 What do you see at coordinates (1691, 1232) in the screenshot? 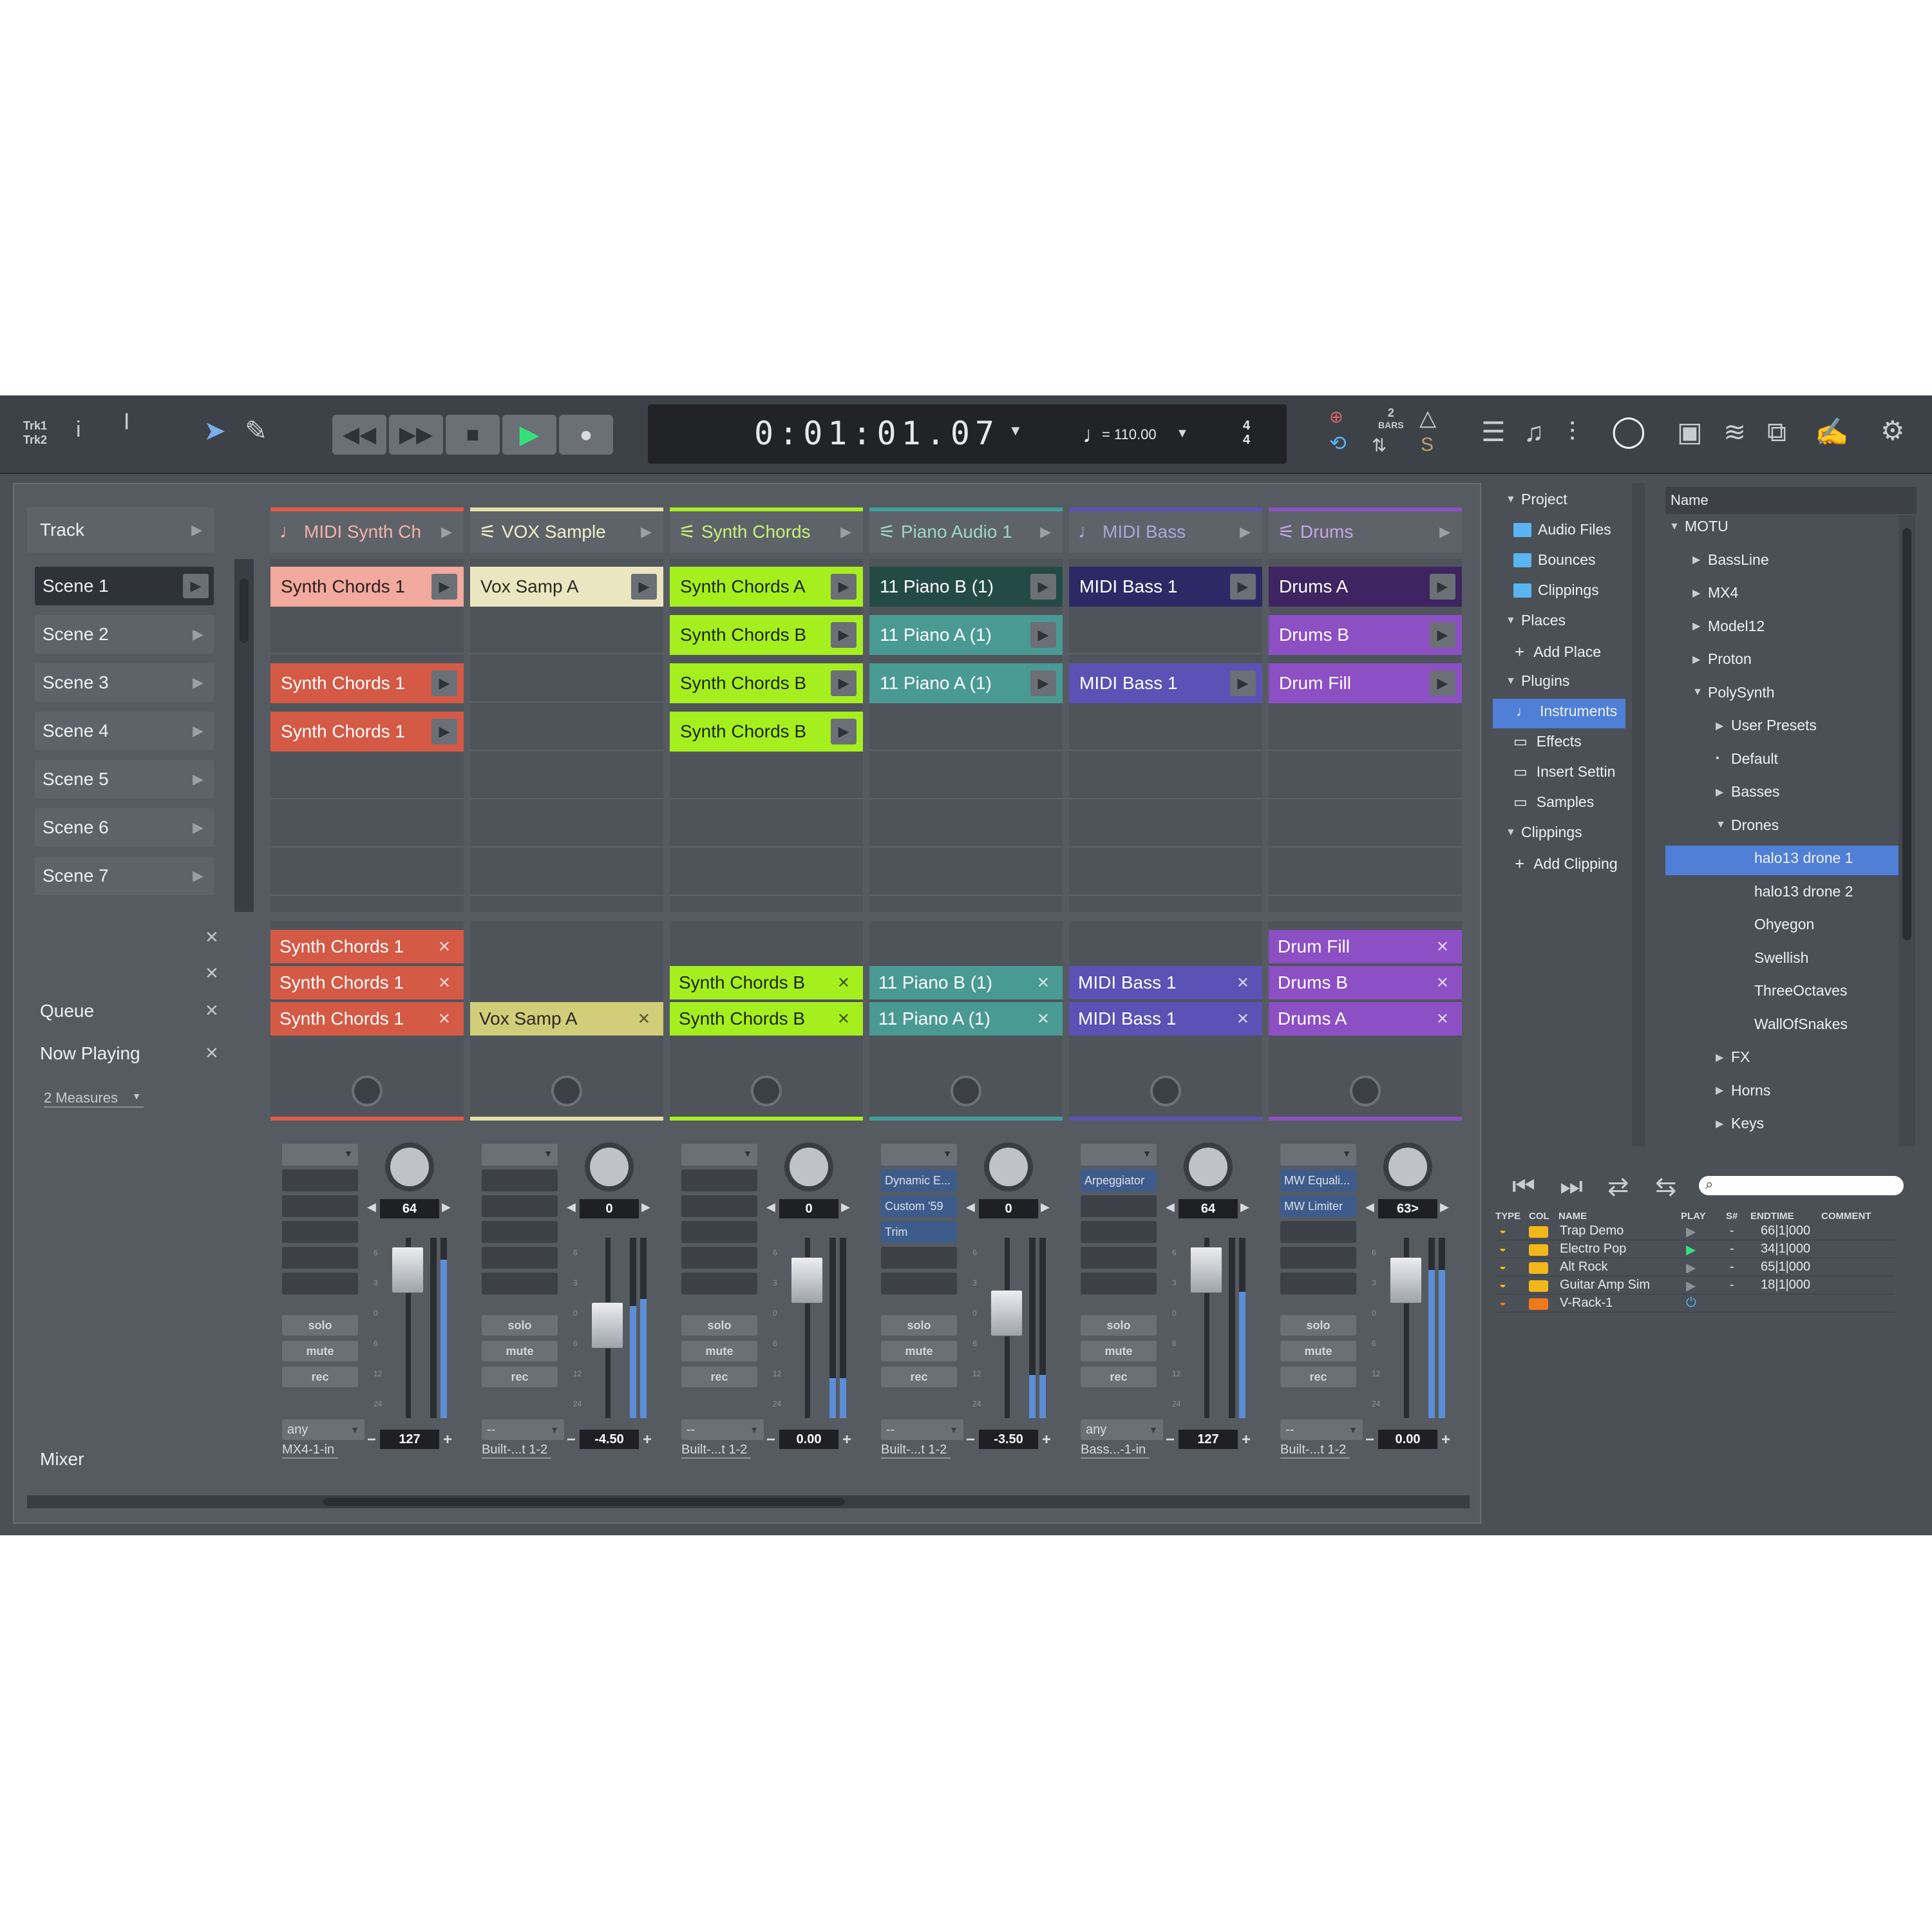
I see `chunk-play-icon: ▶` at bounding box center [1691, 1232].